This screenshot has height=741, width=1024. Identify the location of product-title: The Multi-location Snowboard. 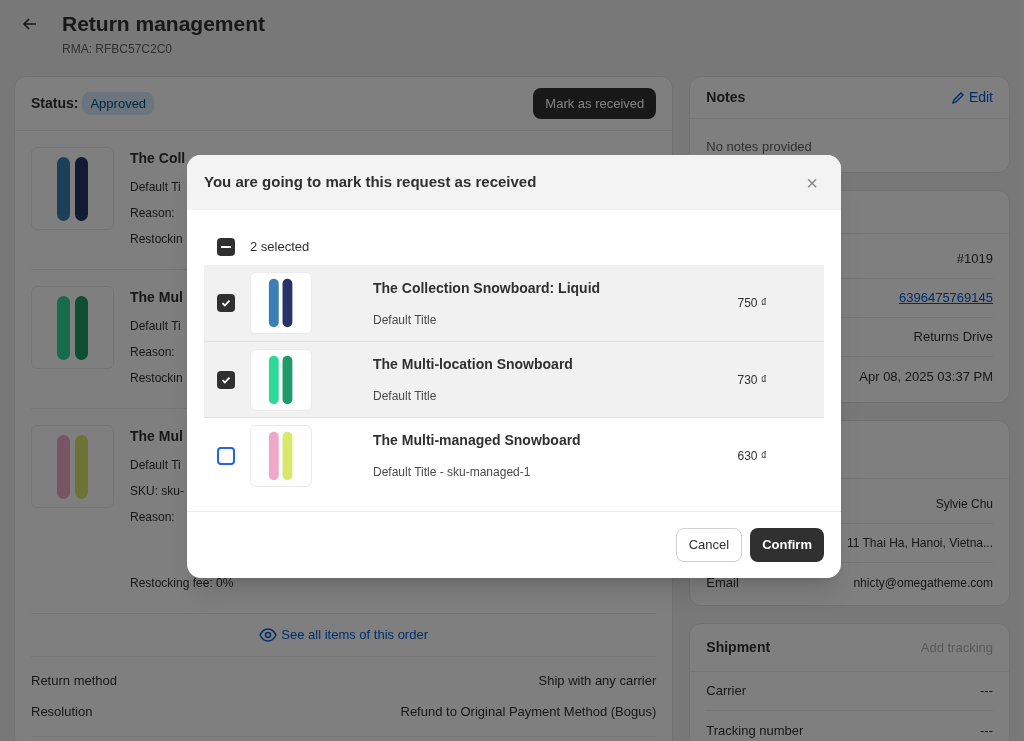
(473, 364).